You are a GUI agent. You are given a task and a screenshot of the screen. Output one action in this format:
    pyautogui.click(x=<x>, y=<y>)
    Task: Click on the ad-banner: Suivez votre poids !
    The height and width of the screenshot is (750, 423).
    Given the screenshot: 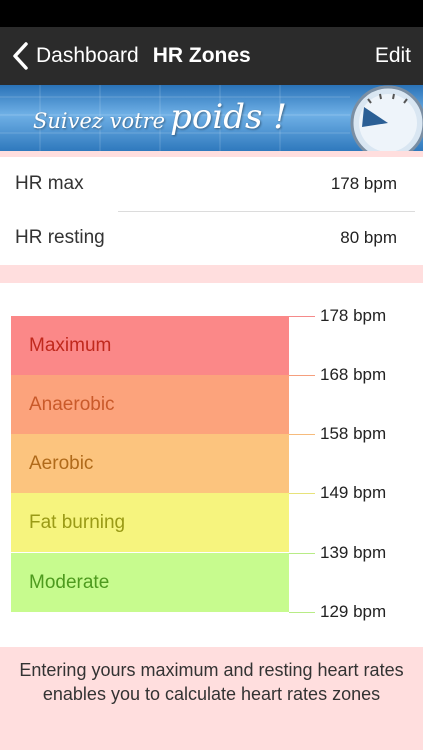 What is the action you would take?
    pyautogui.click(x=211, y=118)
    